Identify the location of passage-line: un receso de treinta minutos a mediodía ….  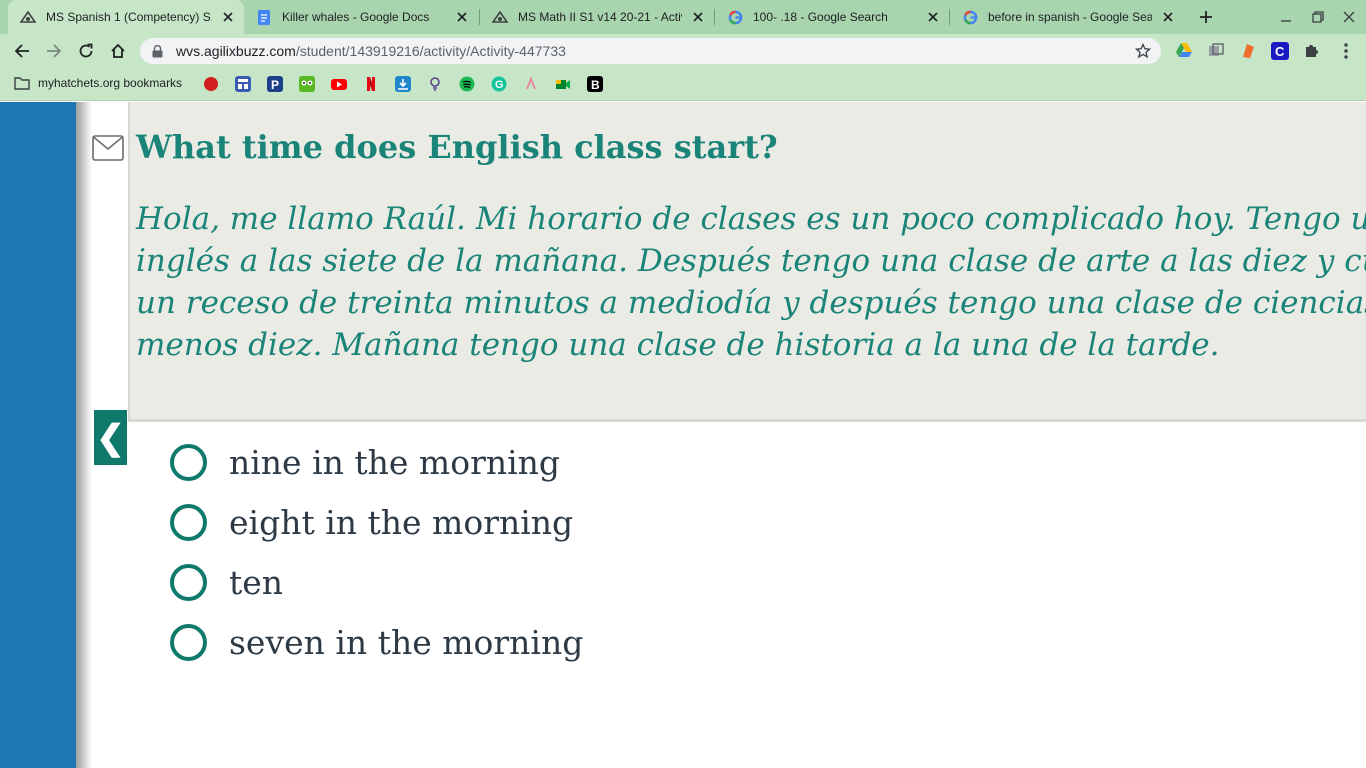
(751, 303).